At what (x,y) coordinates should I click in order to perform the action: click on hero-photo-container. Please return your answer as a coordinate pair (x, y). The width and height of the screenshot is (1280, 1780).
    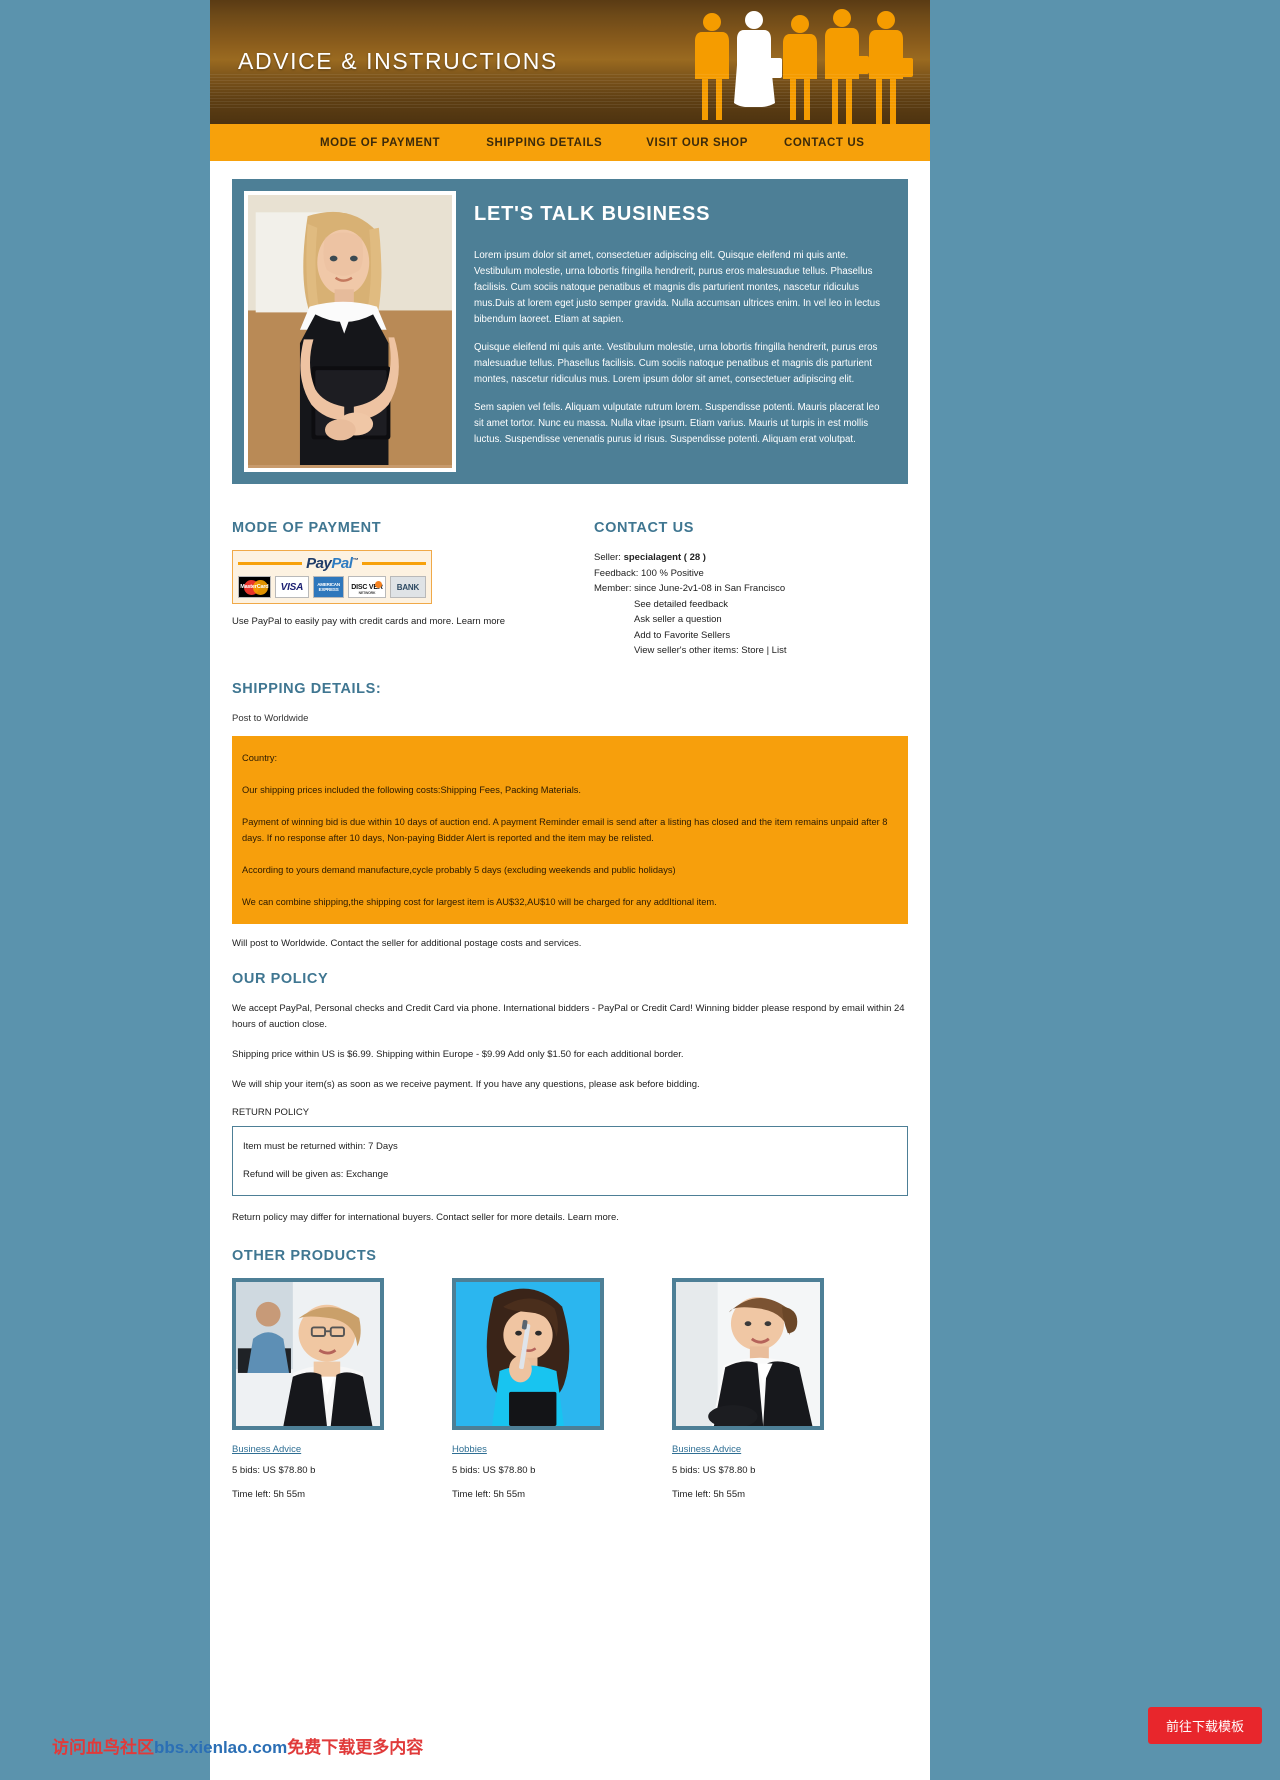
    Looking at the image, I should click on (350, 331).